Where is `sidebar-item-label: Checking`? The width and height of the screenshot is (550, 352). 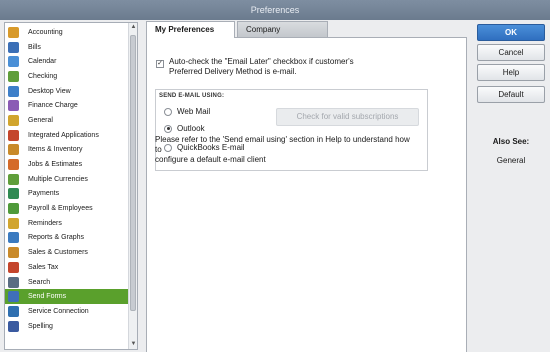
sidebar-item-label: Checking is located at coordinates (43, 76).